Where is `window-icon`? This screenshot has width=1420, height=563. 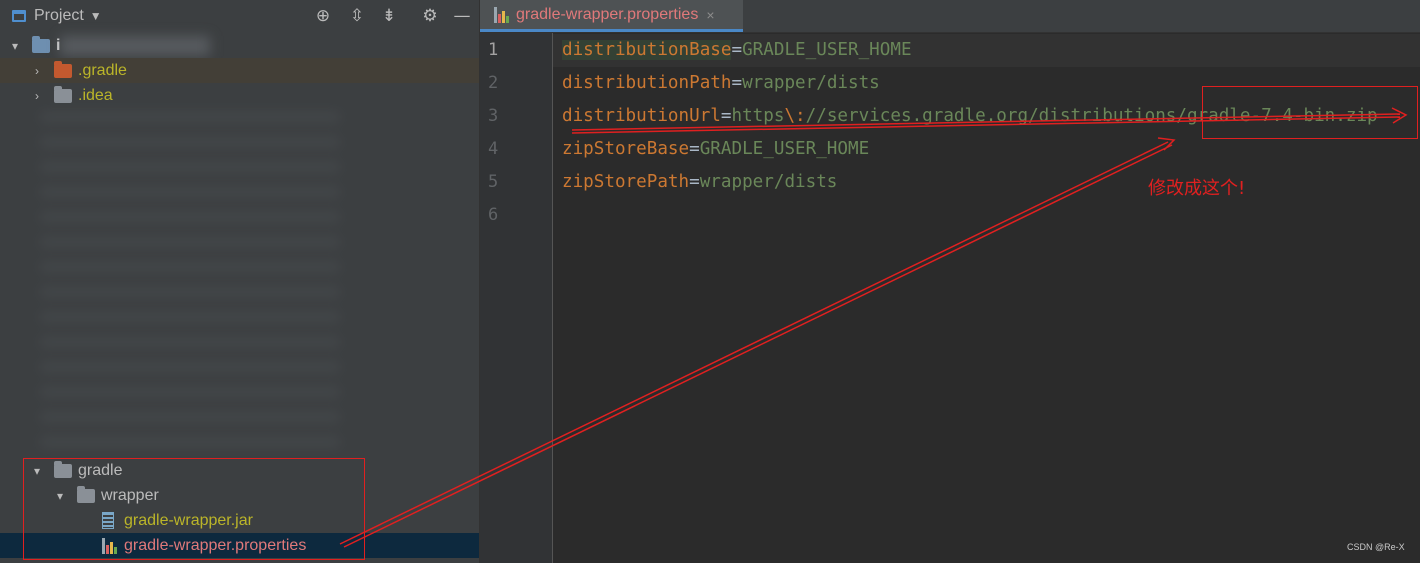
window-icon is located at coordinates (19, 16).